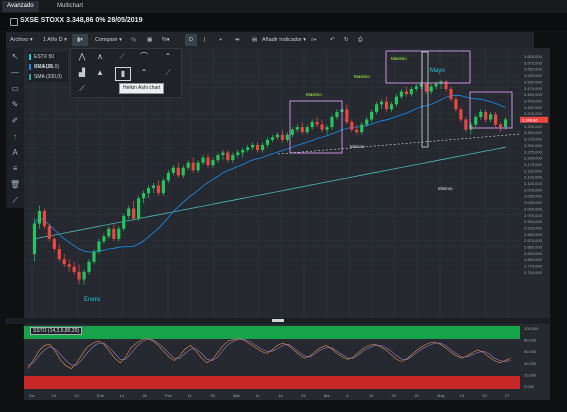  What do you see at coordinates (533, 158) in the screenshot?
I see `y-tick-label: 3.200,000` at bounding box center [533, 158].